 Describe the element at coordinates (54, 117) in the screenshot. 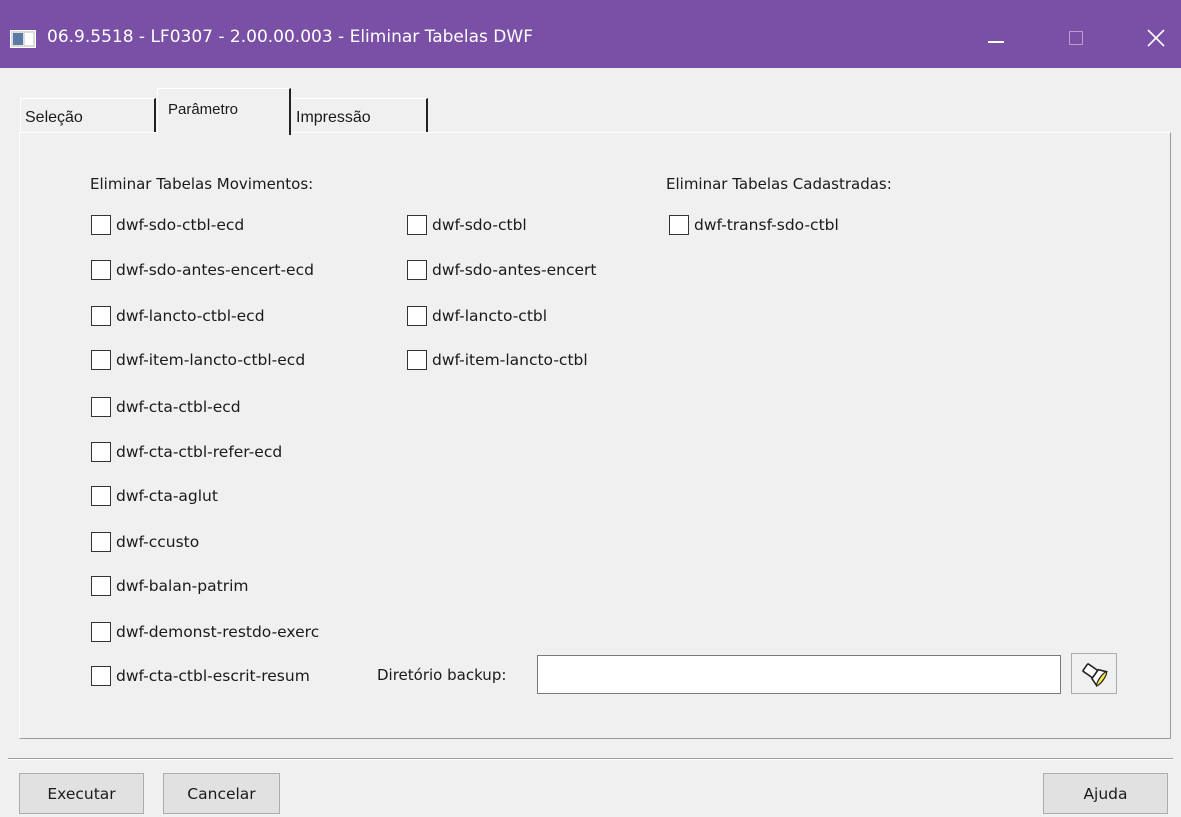

I see `tab-label: Seleção` at that location.